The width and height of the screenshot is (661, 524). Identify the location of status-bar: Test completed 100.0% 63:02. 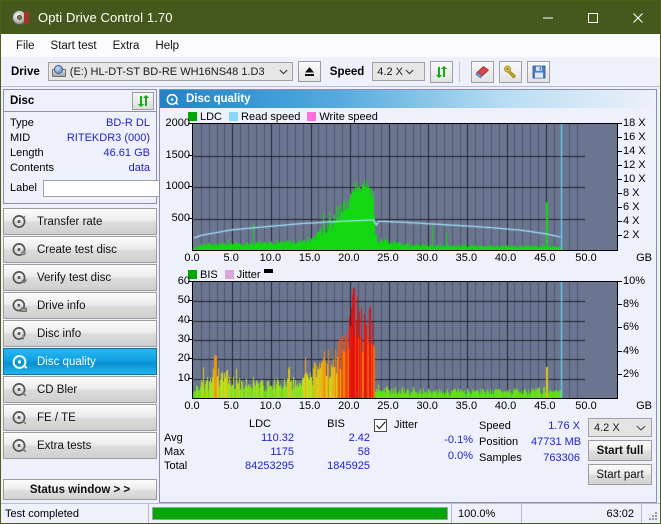
(330, 513).